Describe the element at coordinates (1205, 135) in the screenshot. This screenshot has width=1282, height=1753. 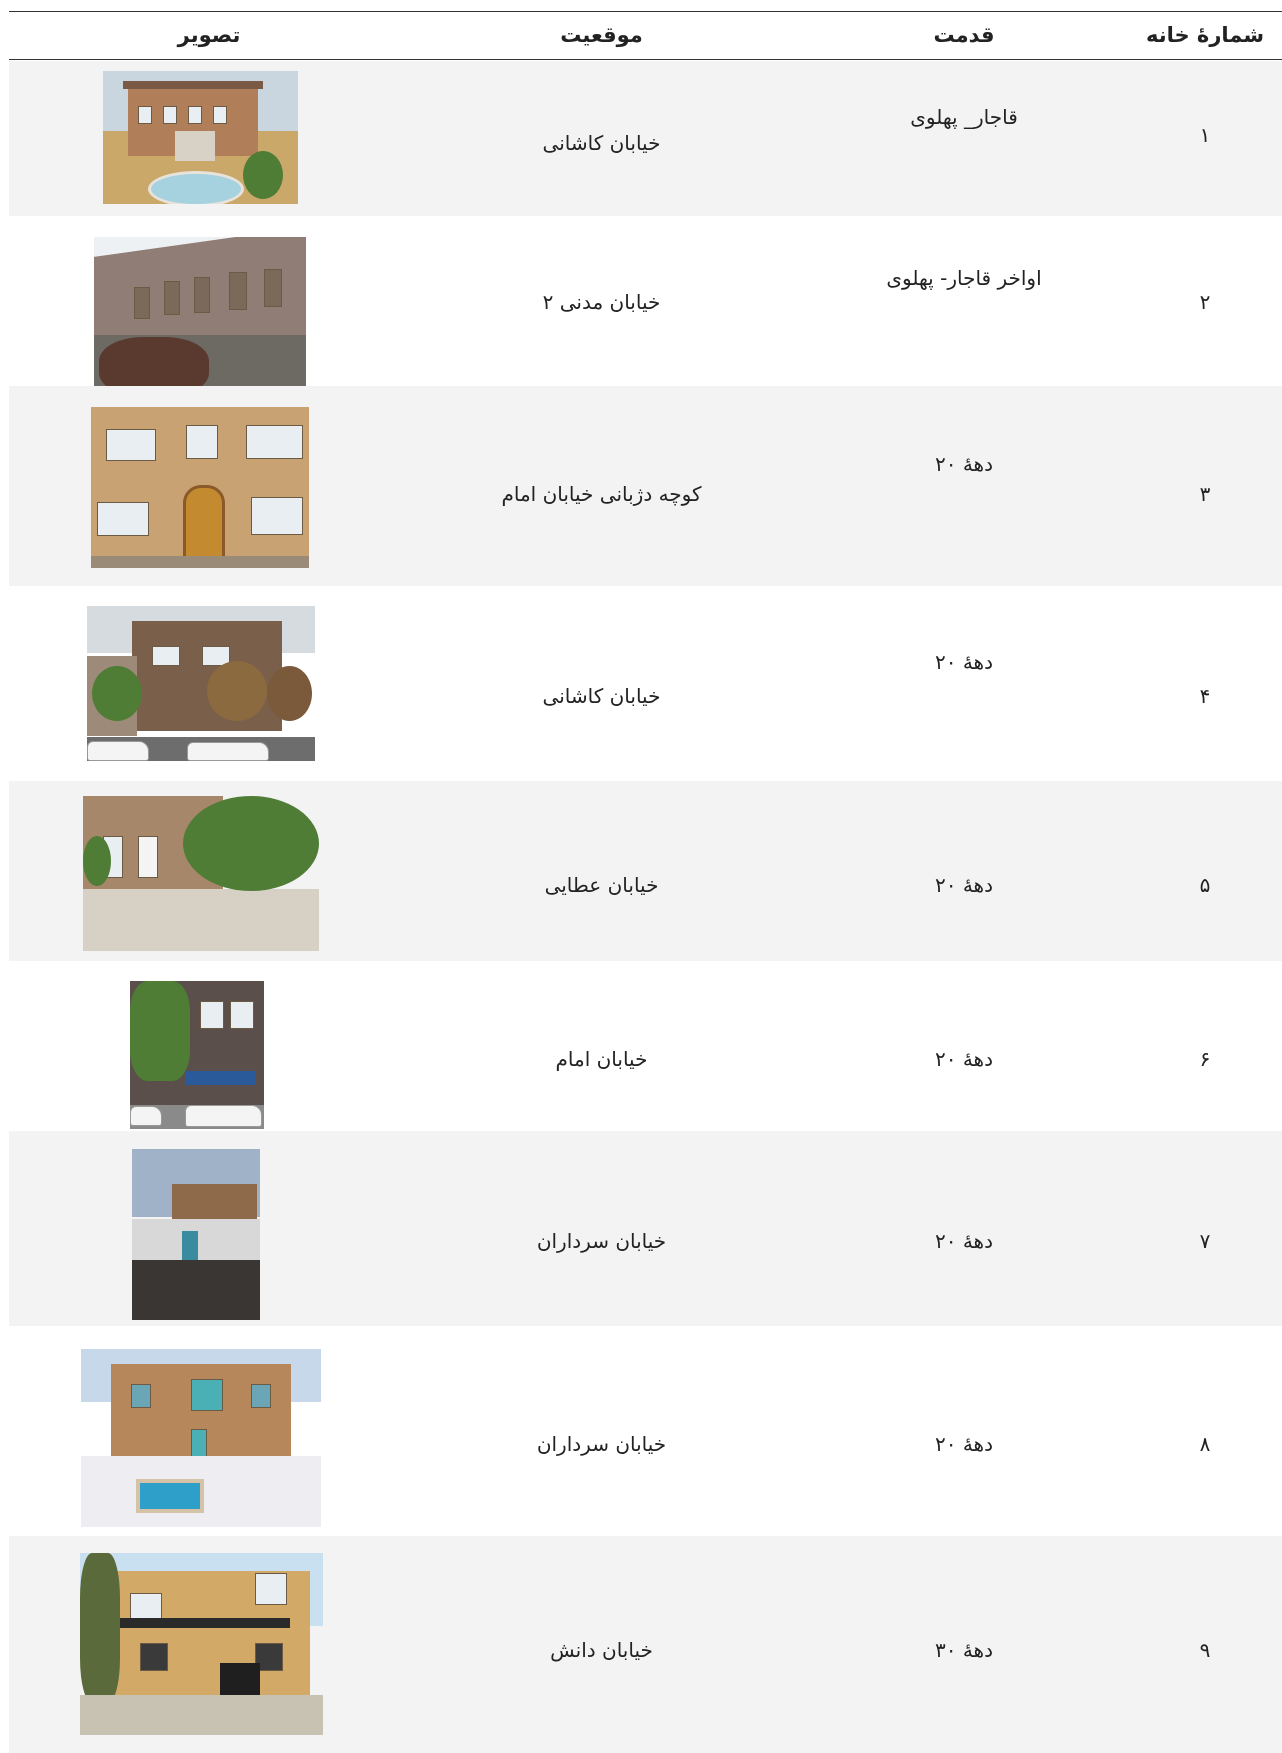
I see `row-number: ۱` at that location.